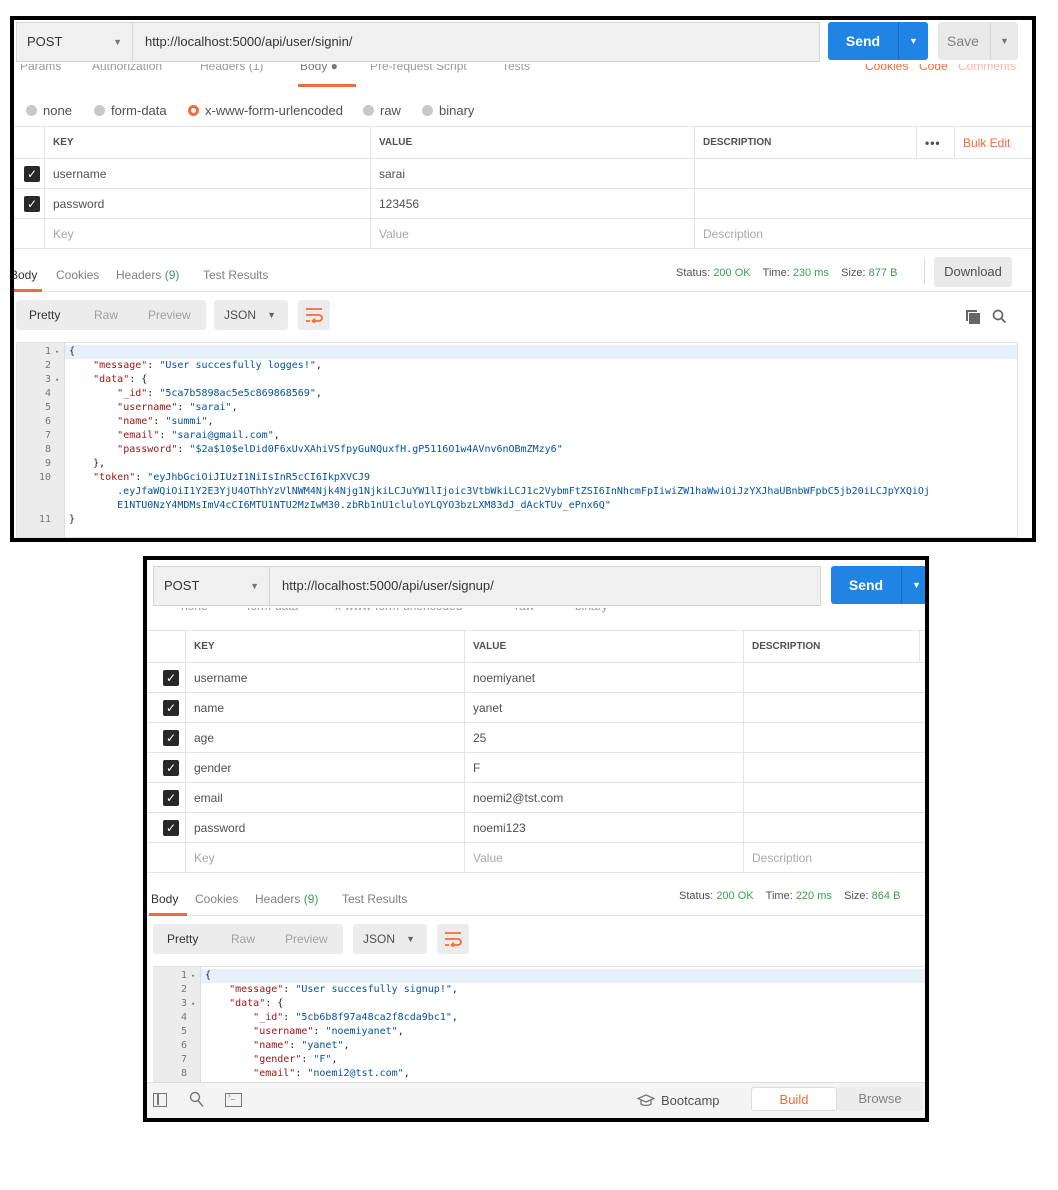 The image size is (1058, 1190). I want to click on param-value: F, so click(603, 767).